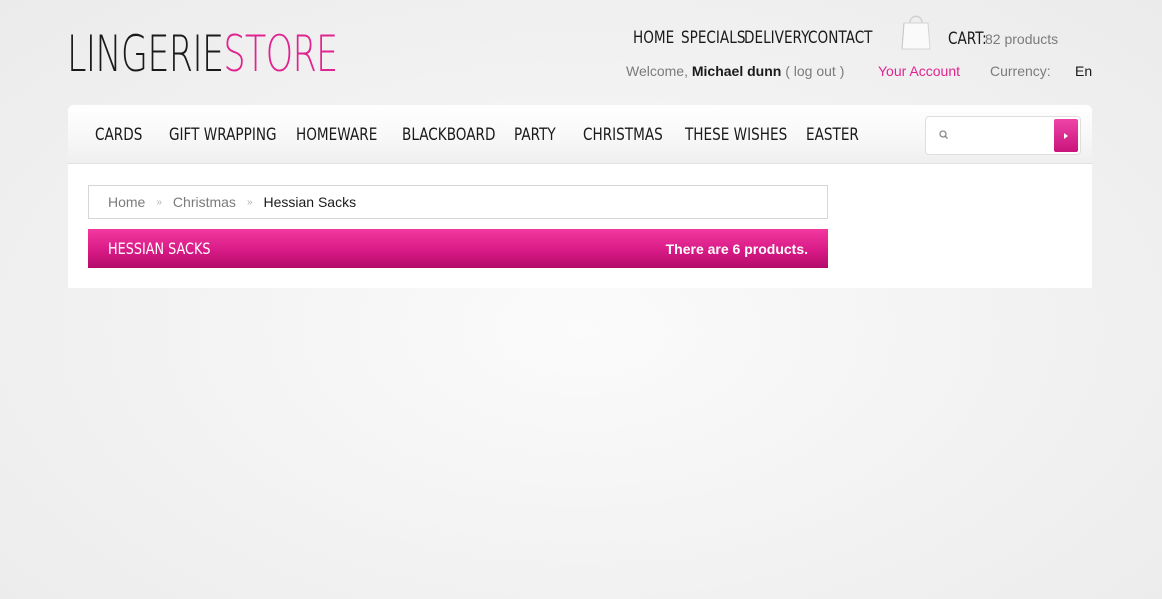 The image size is (1162, 599). Describe the element at coordinates (458, 202) in the screenshot. I see `breadcrumb: Home » Christmas » Hessian Sacks` at that location.